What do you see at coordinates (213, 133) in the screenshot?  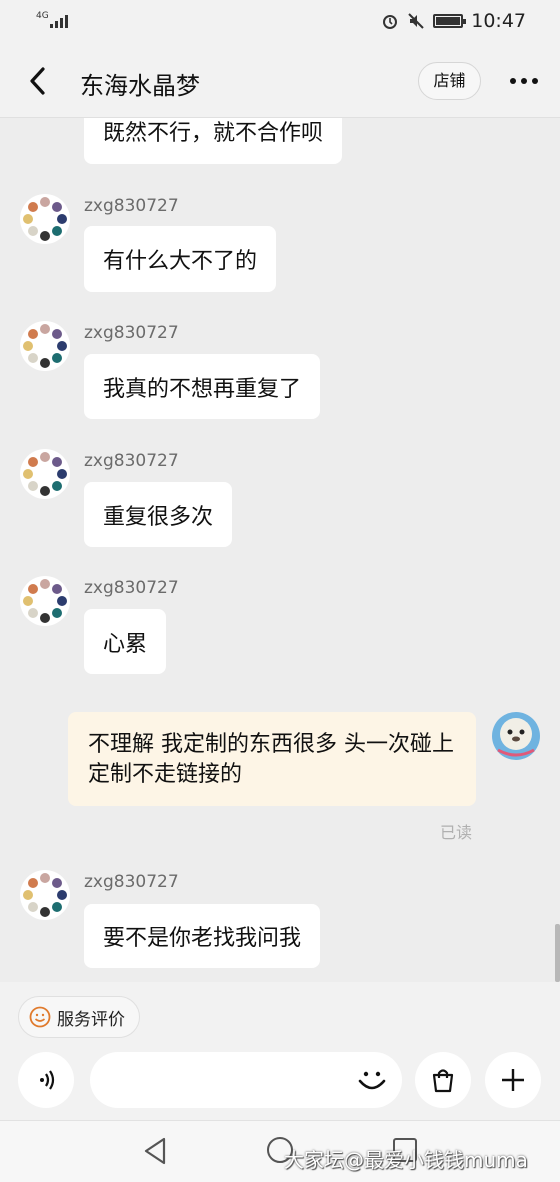 I see `message-text: 既然不行，就不合作呗` at bounding box center [213, 133].